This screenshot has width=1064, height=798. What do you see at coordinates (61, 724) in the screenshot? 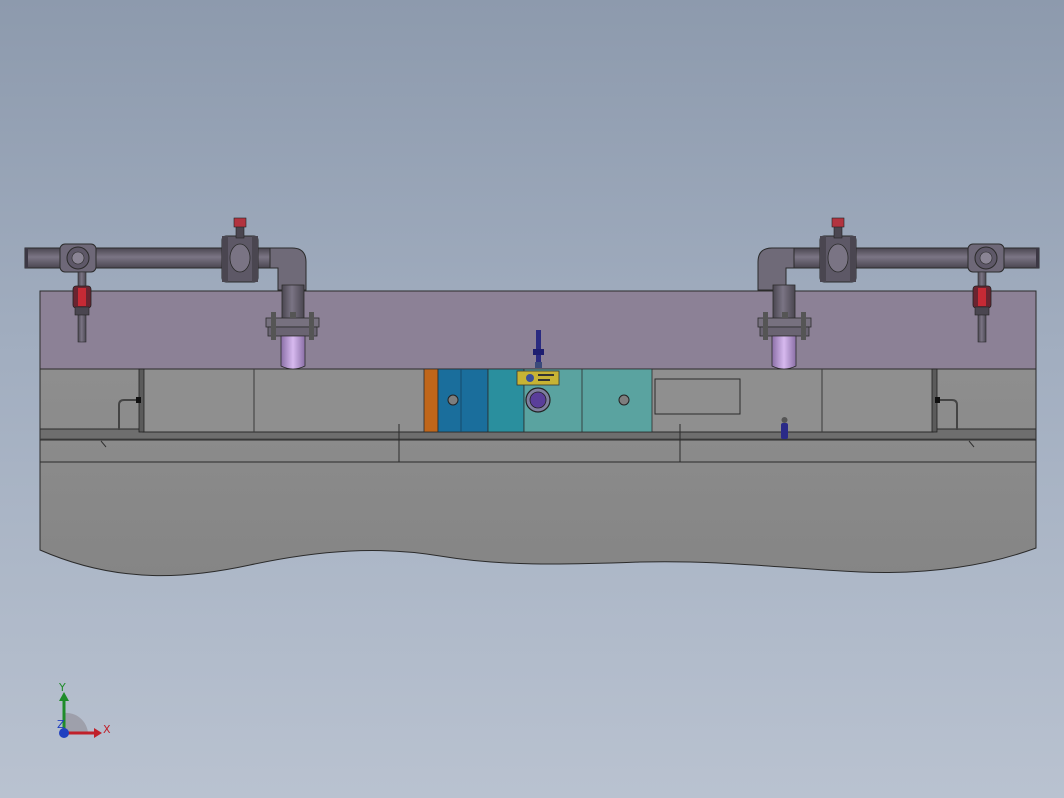
I see `z-axis-label: Z` at bounding box center [61, 724].